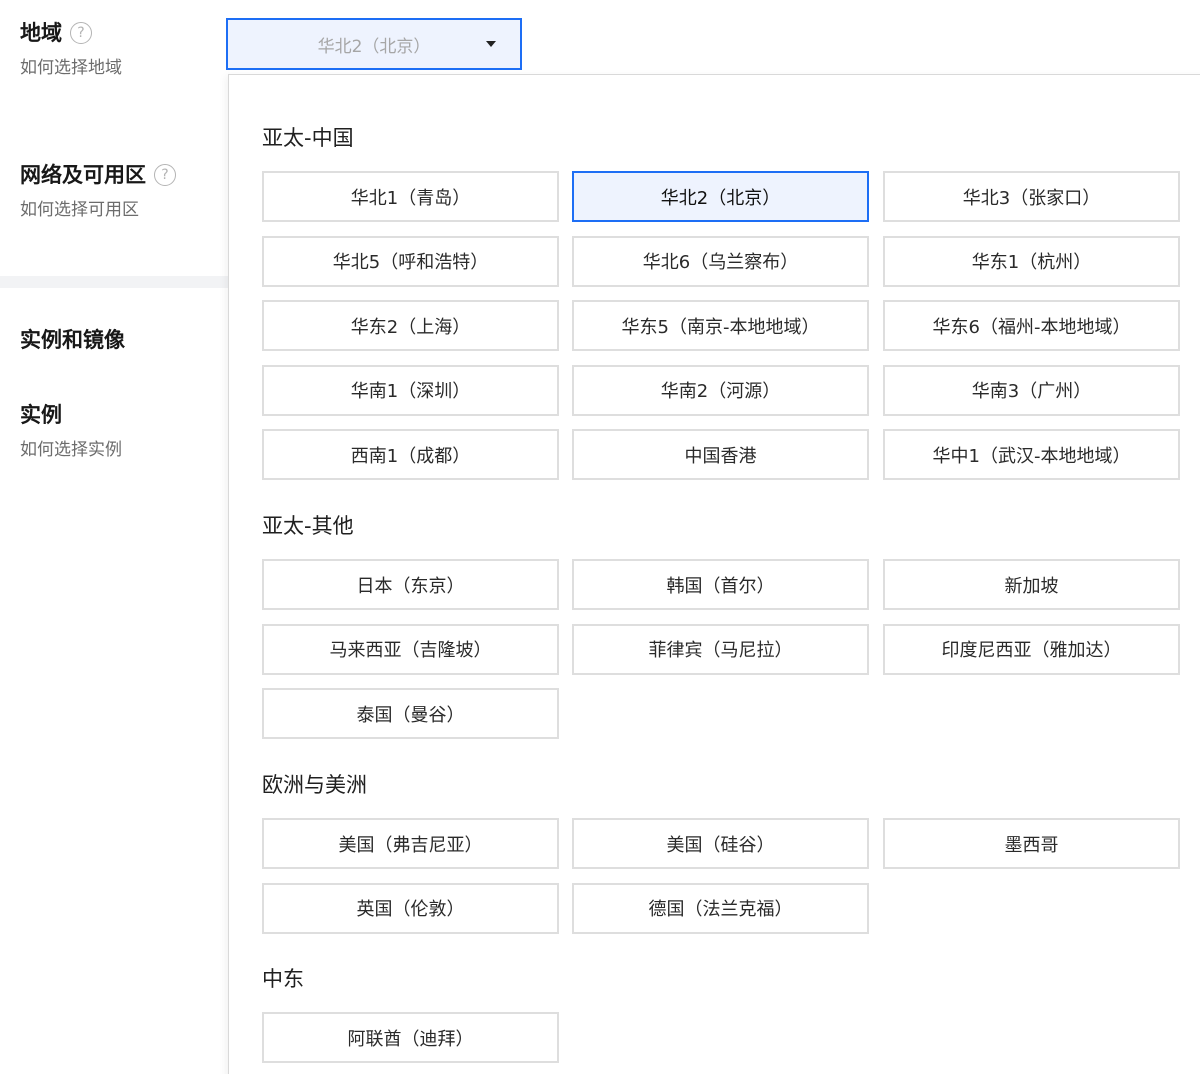 This screenshot has height=1074, width=1200. What do you see at coordinates (410, 196) in the screenshot?
I see `region-option: 华北1（青岛）` at bounding box center [410, 196].